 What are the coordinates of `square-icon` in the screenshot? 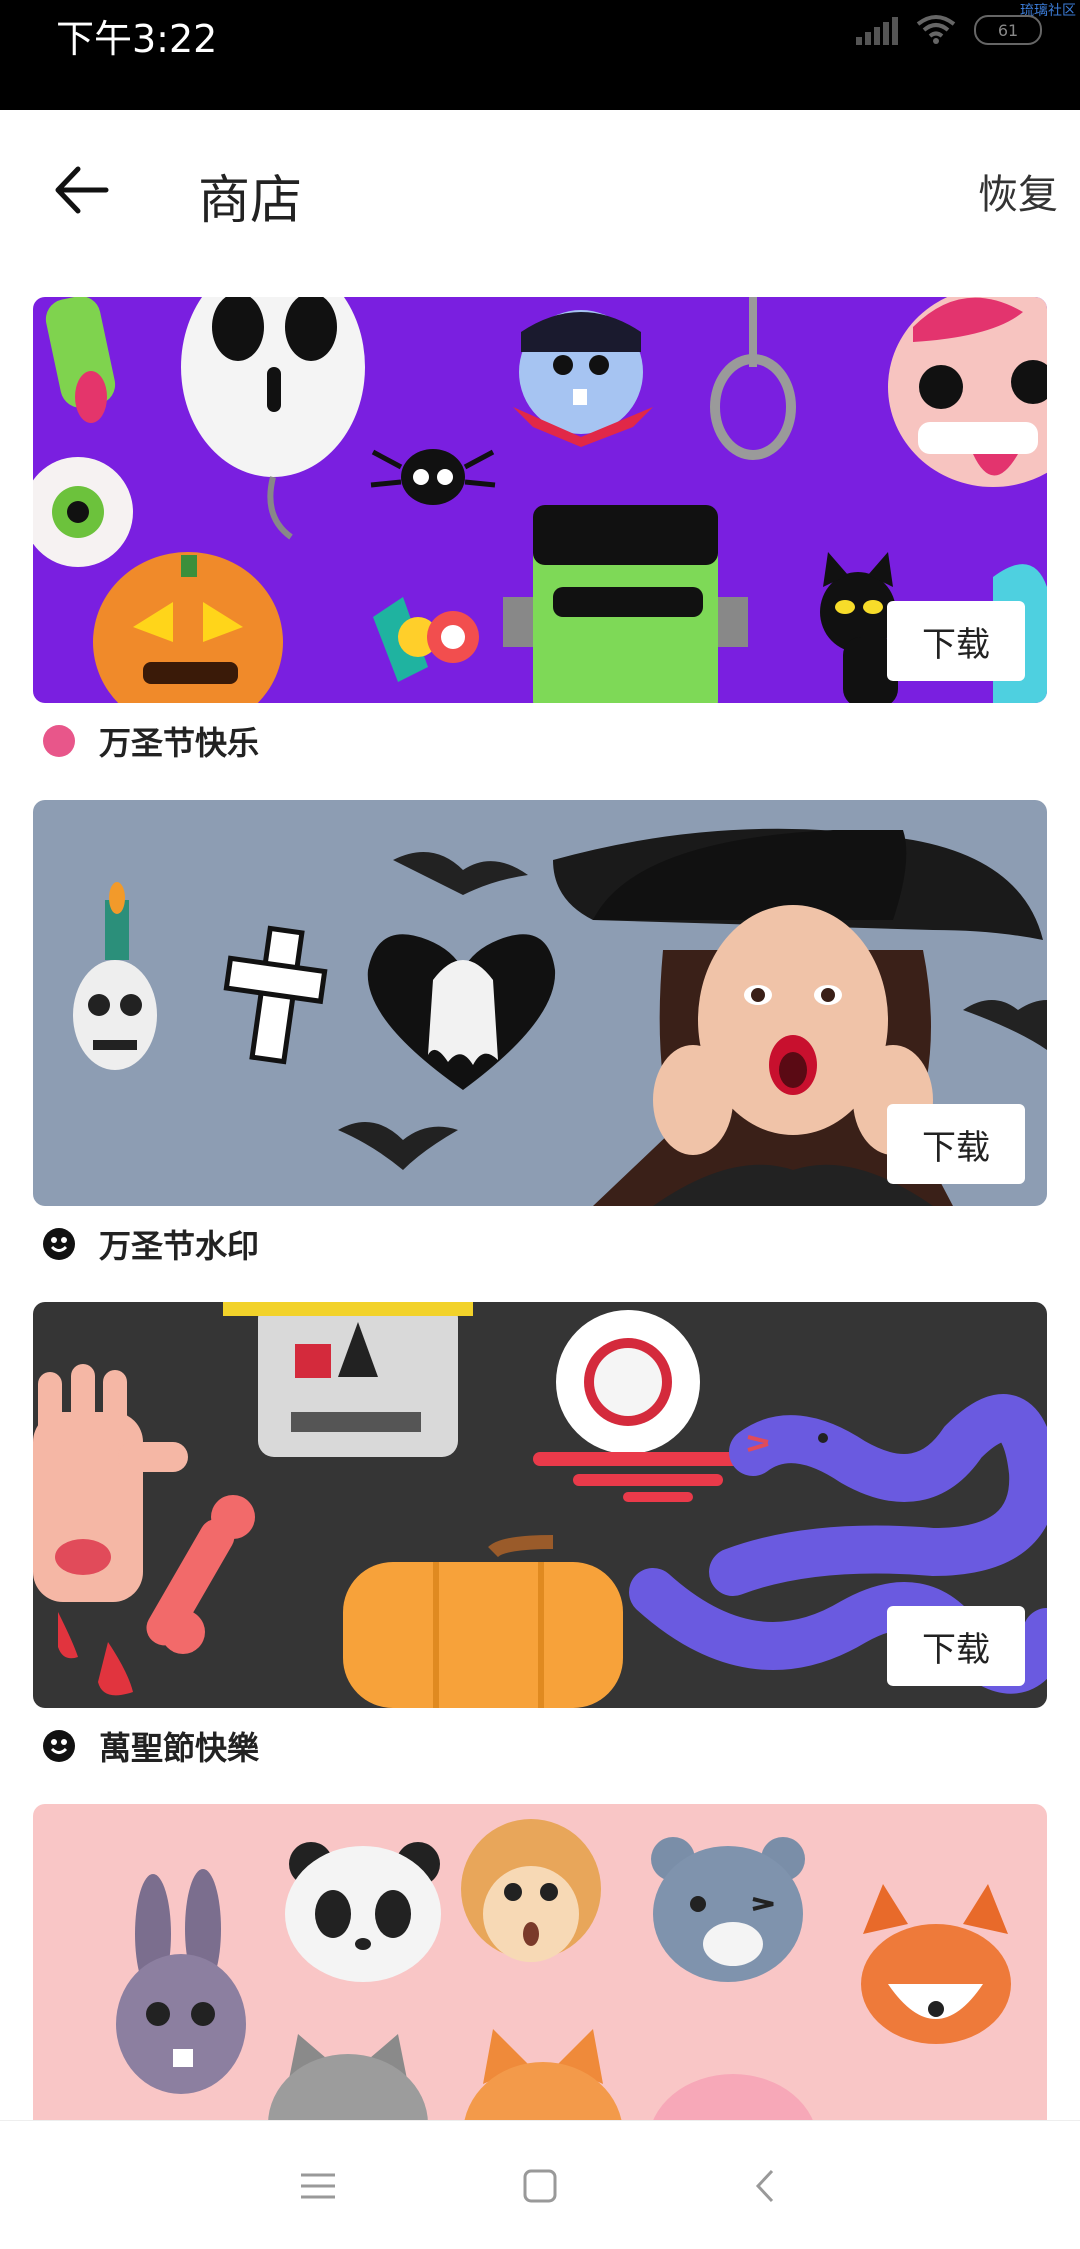 It's located at (540, 2186).